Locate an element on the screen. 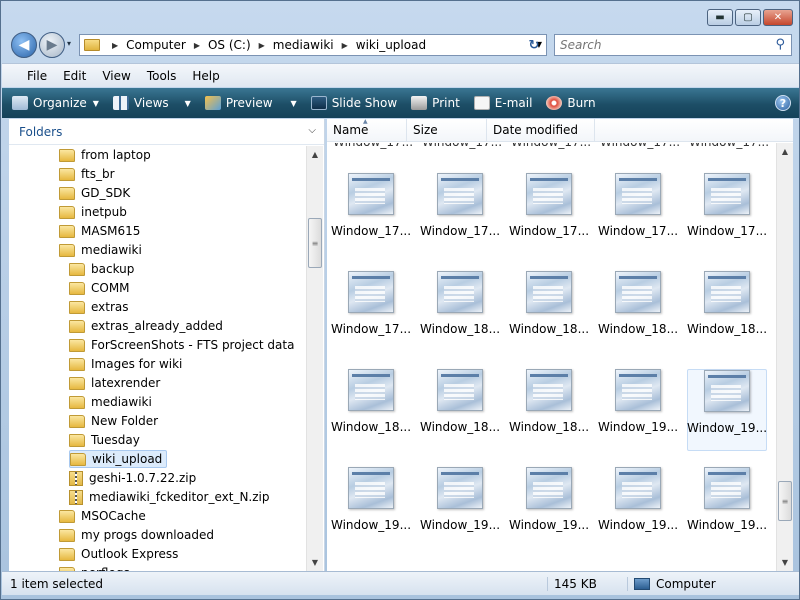 The image size is (800, 600). tree-item-label: my progs downloaded is located at coordinates (147, 535).